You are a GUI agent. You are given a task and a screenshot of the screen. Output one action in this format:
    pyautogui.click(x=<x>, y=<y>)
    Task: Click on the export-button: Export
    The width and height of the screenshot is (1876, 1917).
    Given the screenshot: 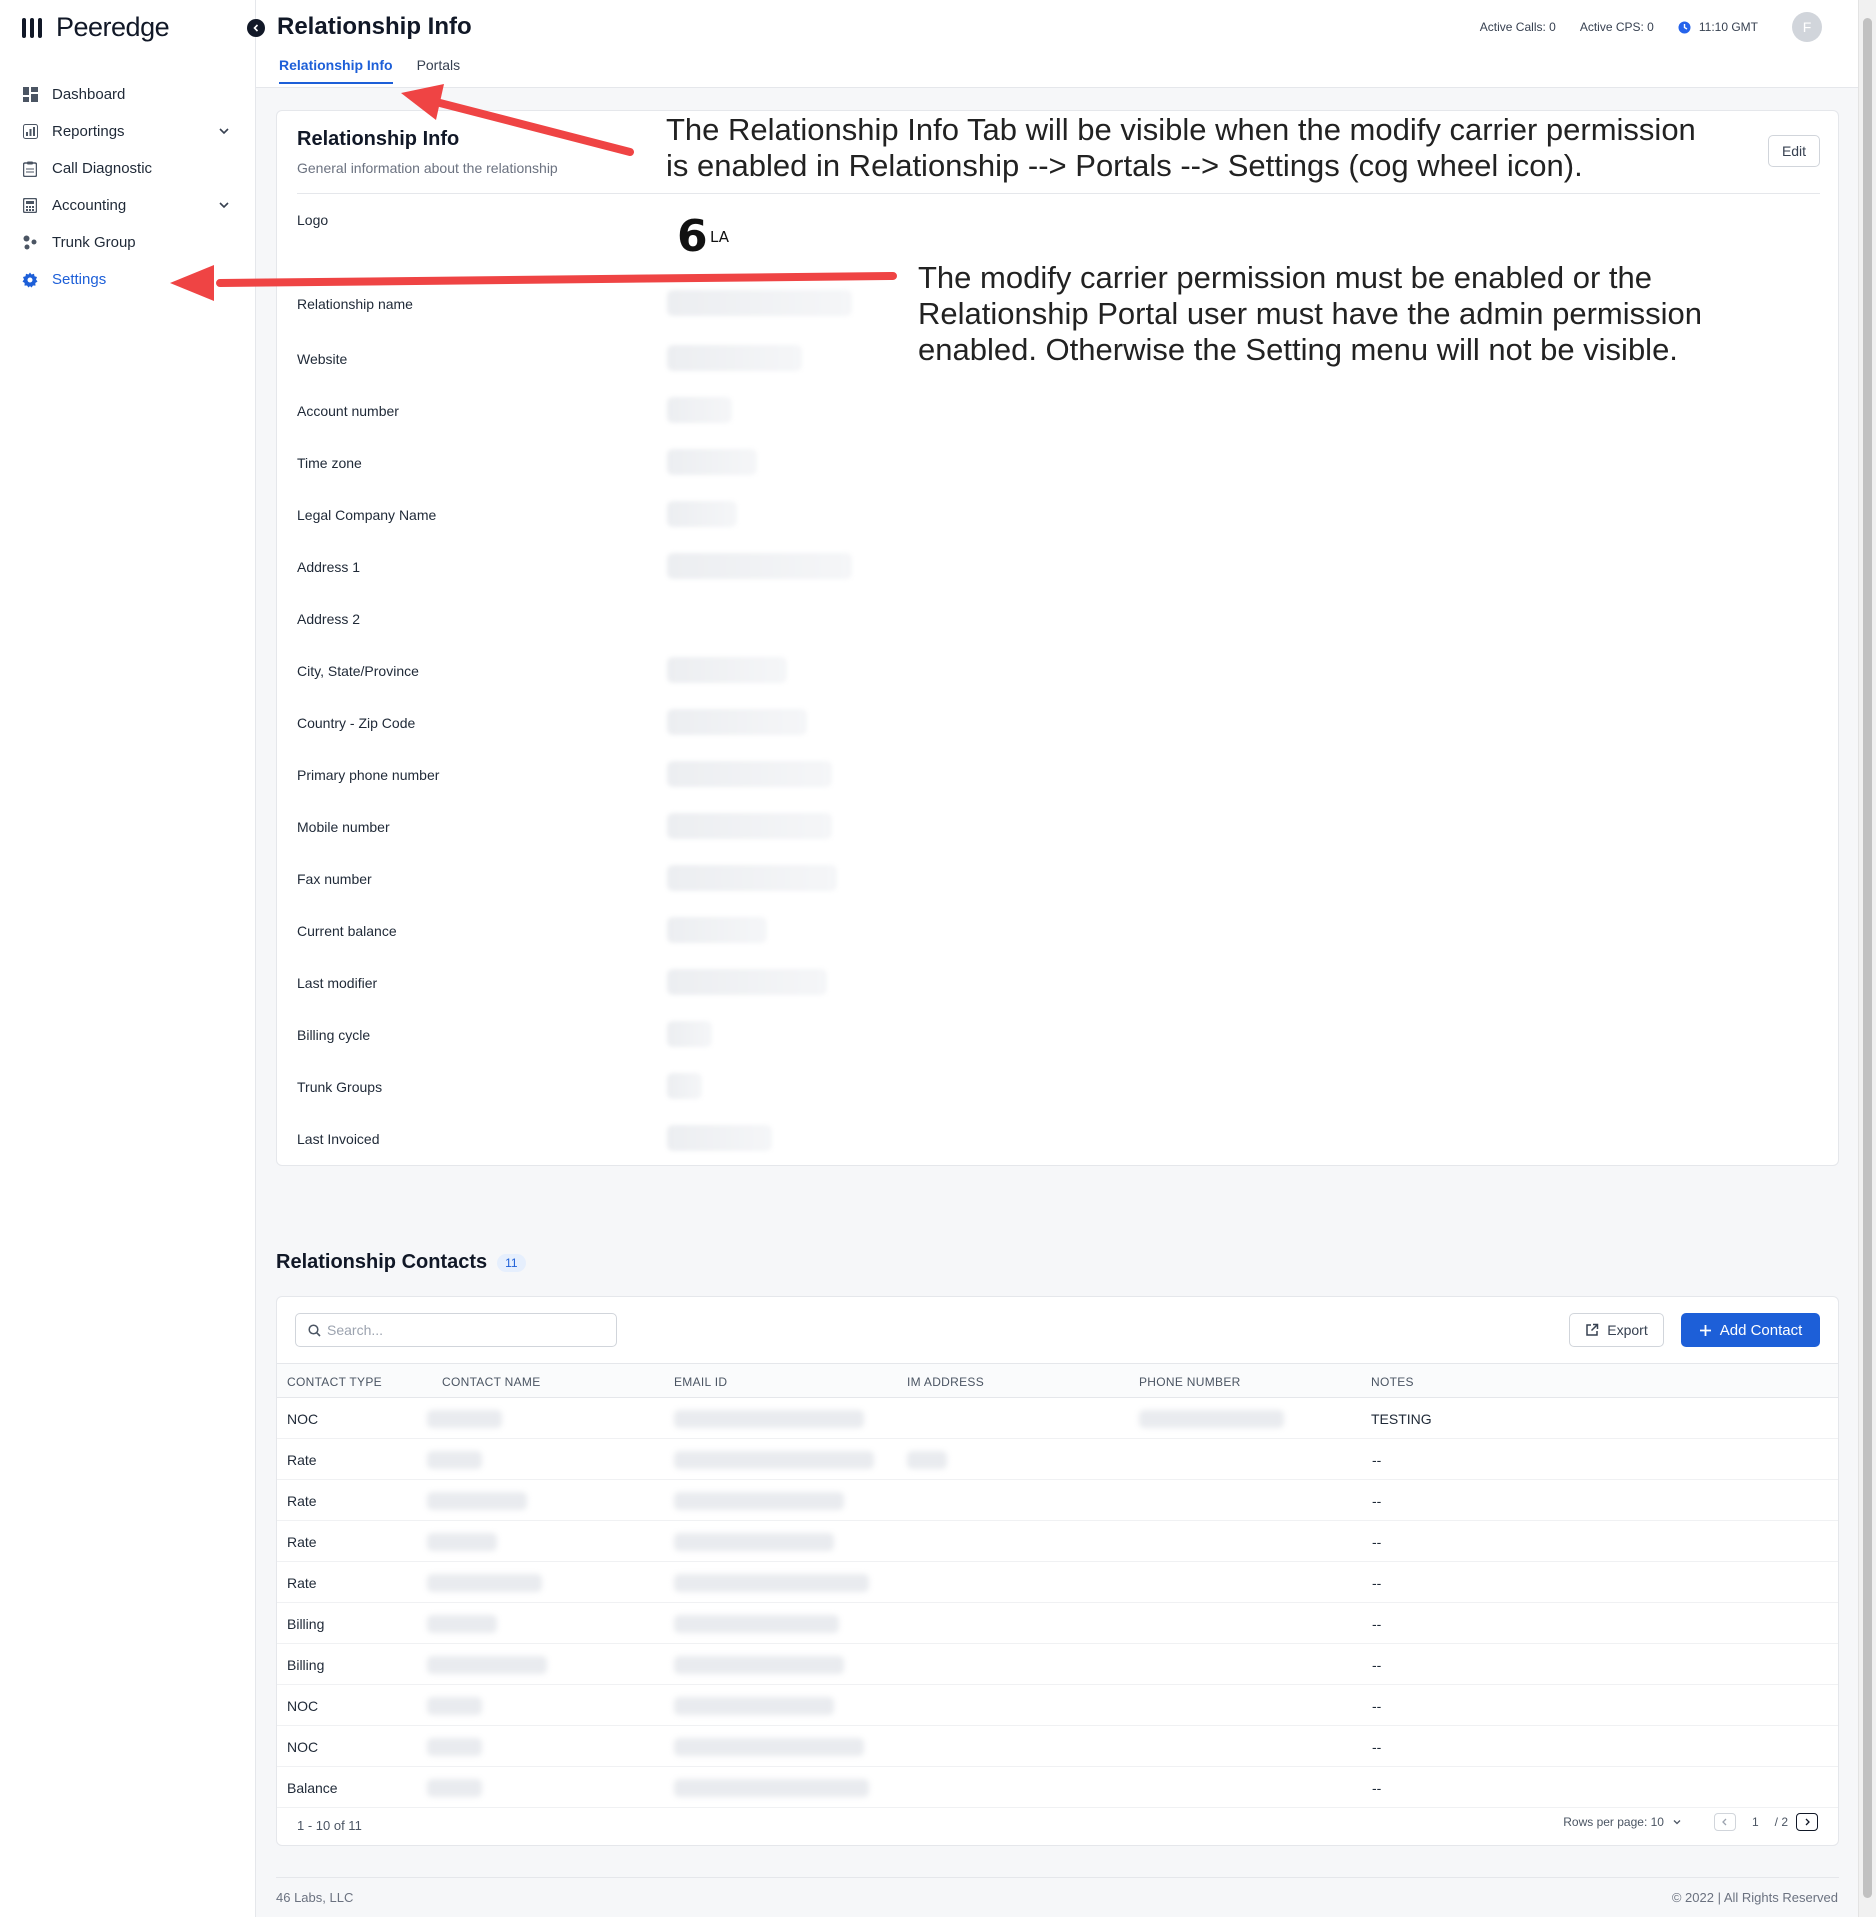 What is the action you would take?
    pyautogui.click(x=1616, y=1330)
    